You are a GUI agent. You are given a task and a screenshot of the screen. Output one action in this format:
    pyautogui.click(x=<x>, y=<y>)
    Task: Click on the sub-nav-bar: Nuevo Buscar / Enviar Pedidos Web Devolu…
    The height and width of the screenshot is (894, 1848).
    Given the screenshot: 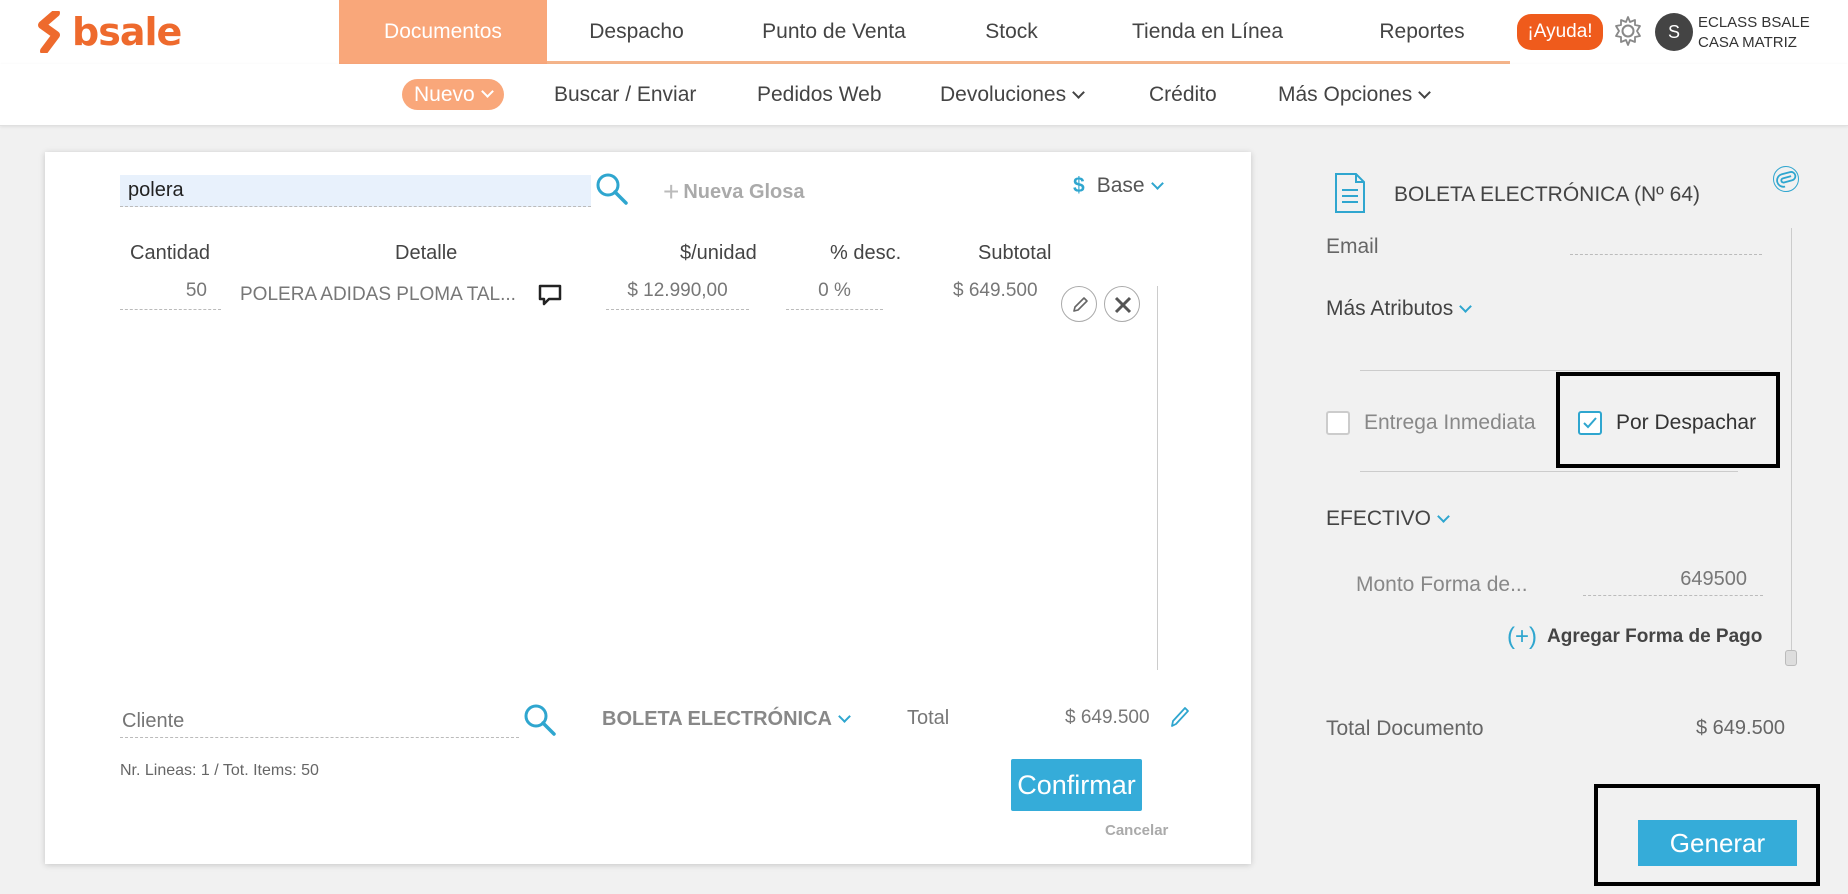 What is the action you would take?
    pyautogui.click(x=924, y=95)
    